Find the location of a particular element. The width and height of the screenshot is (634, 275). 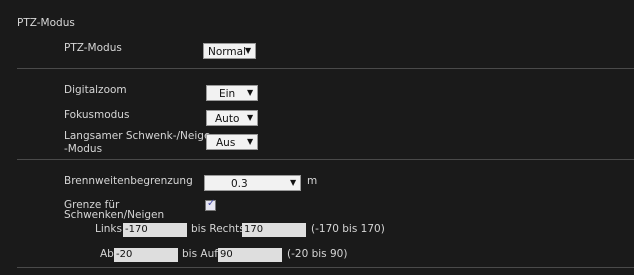

pan-range-hint: (-170 bis 170) is located at coordinates (348, 229).